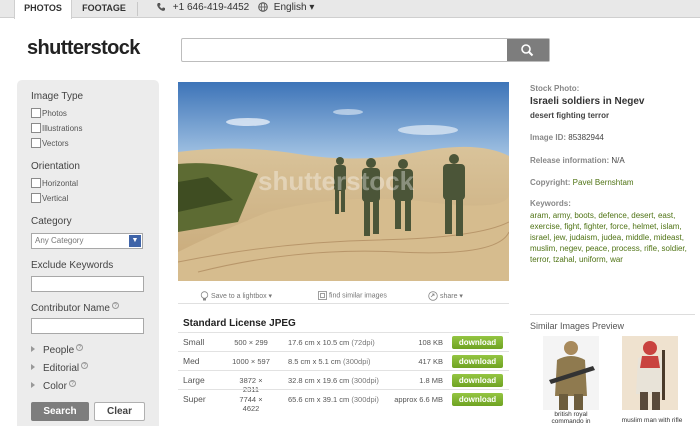 The width and height of the screenshot is (700, 426). Describe the element at coordinates (104, 9) in the screenshot. I see `tab-footage: FOOTAGE` at that location.